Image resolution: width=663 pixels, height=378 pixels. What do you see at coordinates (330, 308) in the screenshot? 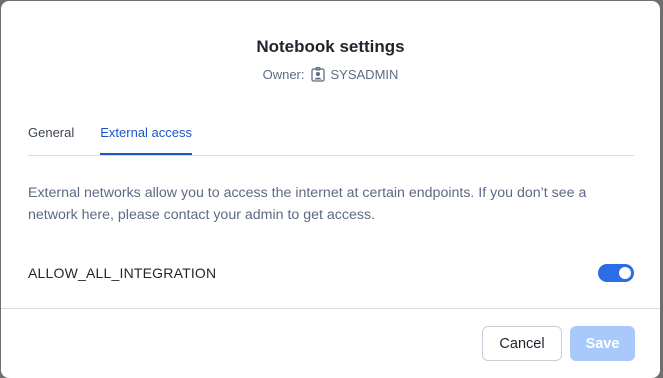
I see `footer-divider` at bounding box center [330, 308].